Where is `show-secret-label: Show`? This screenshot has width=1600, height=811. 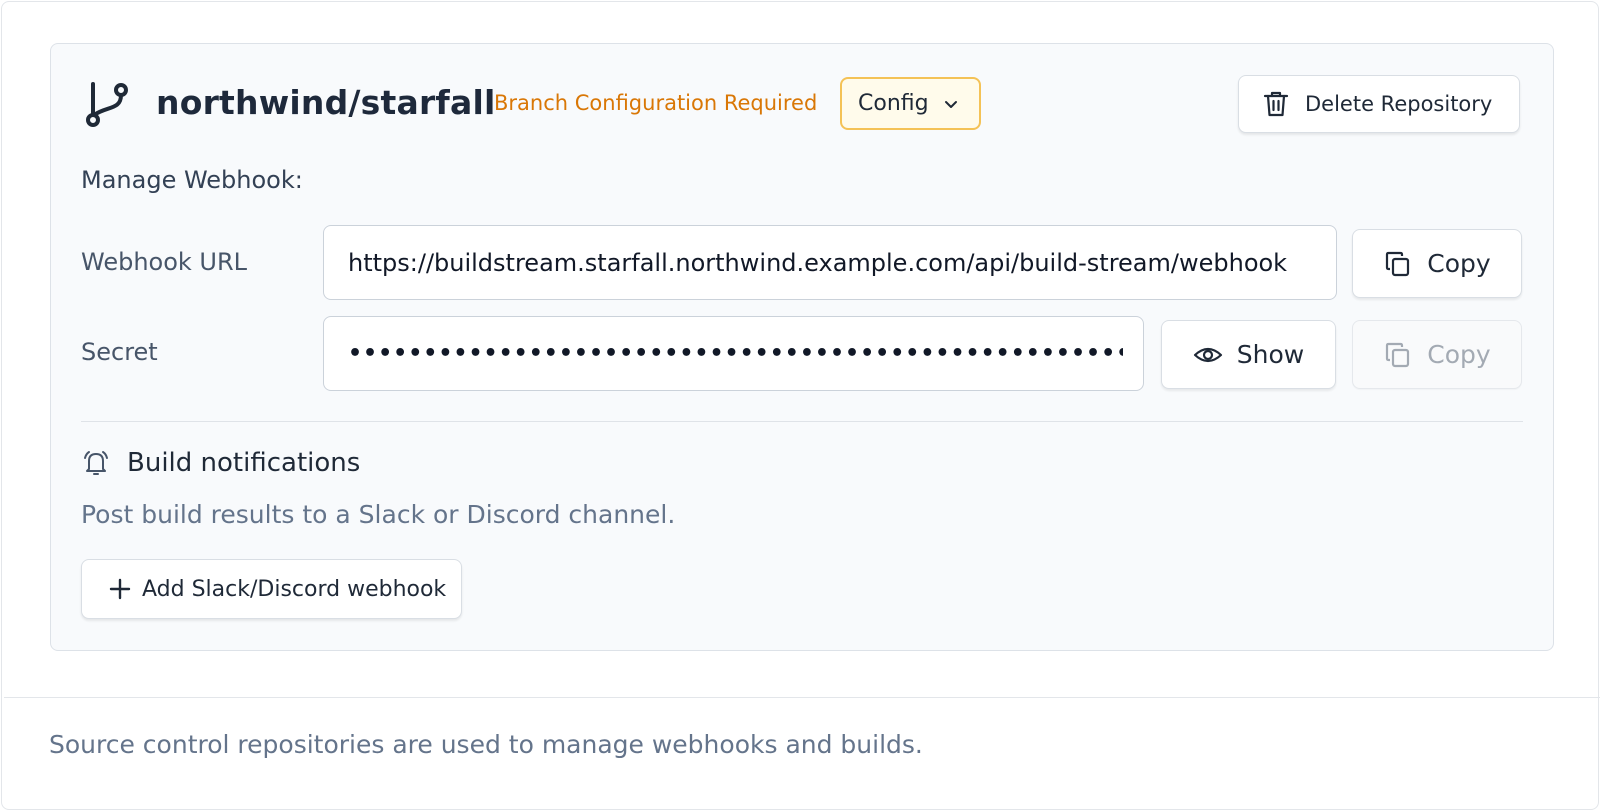
show-secret-label: Show is located at coordinates (1270, 354).